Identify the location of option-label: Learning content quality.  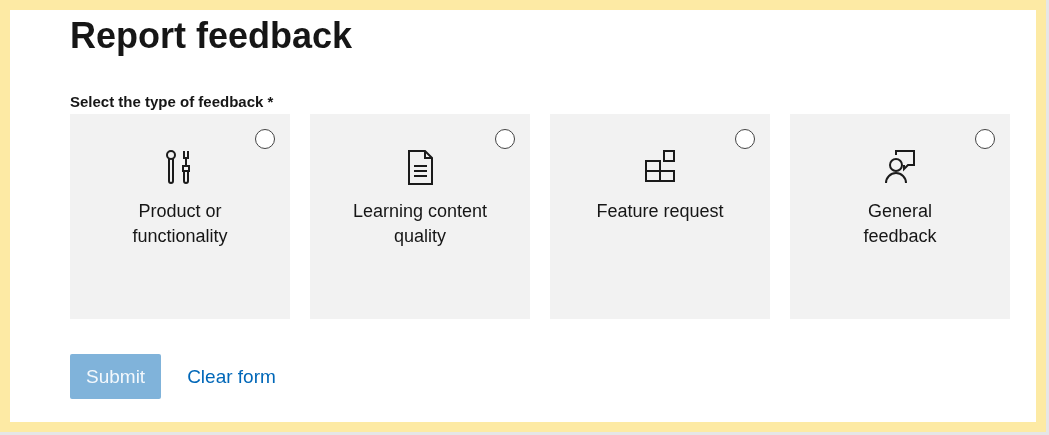
(420, 224).